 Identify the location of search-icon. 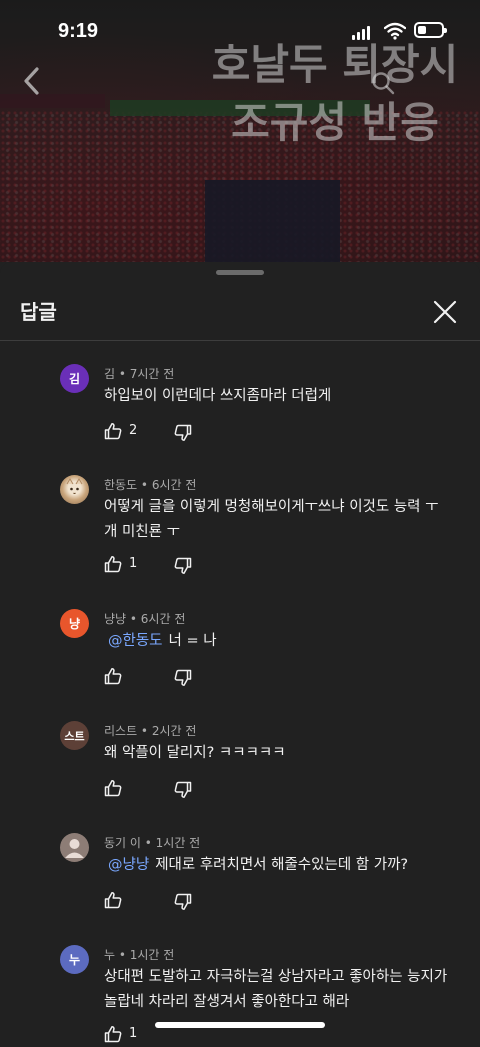
(383, 83).